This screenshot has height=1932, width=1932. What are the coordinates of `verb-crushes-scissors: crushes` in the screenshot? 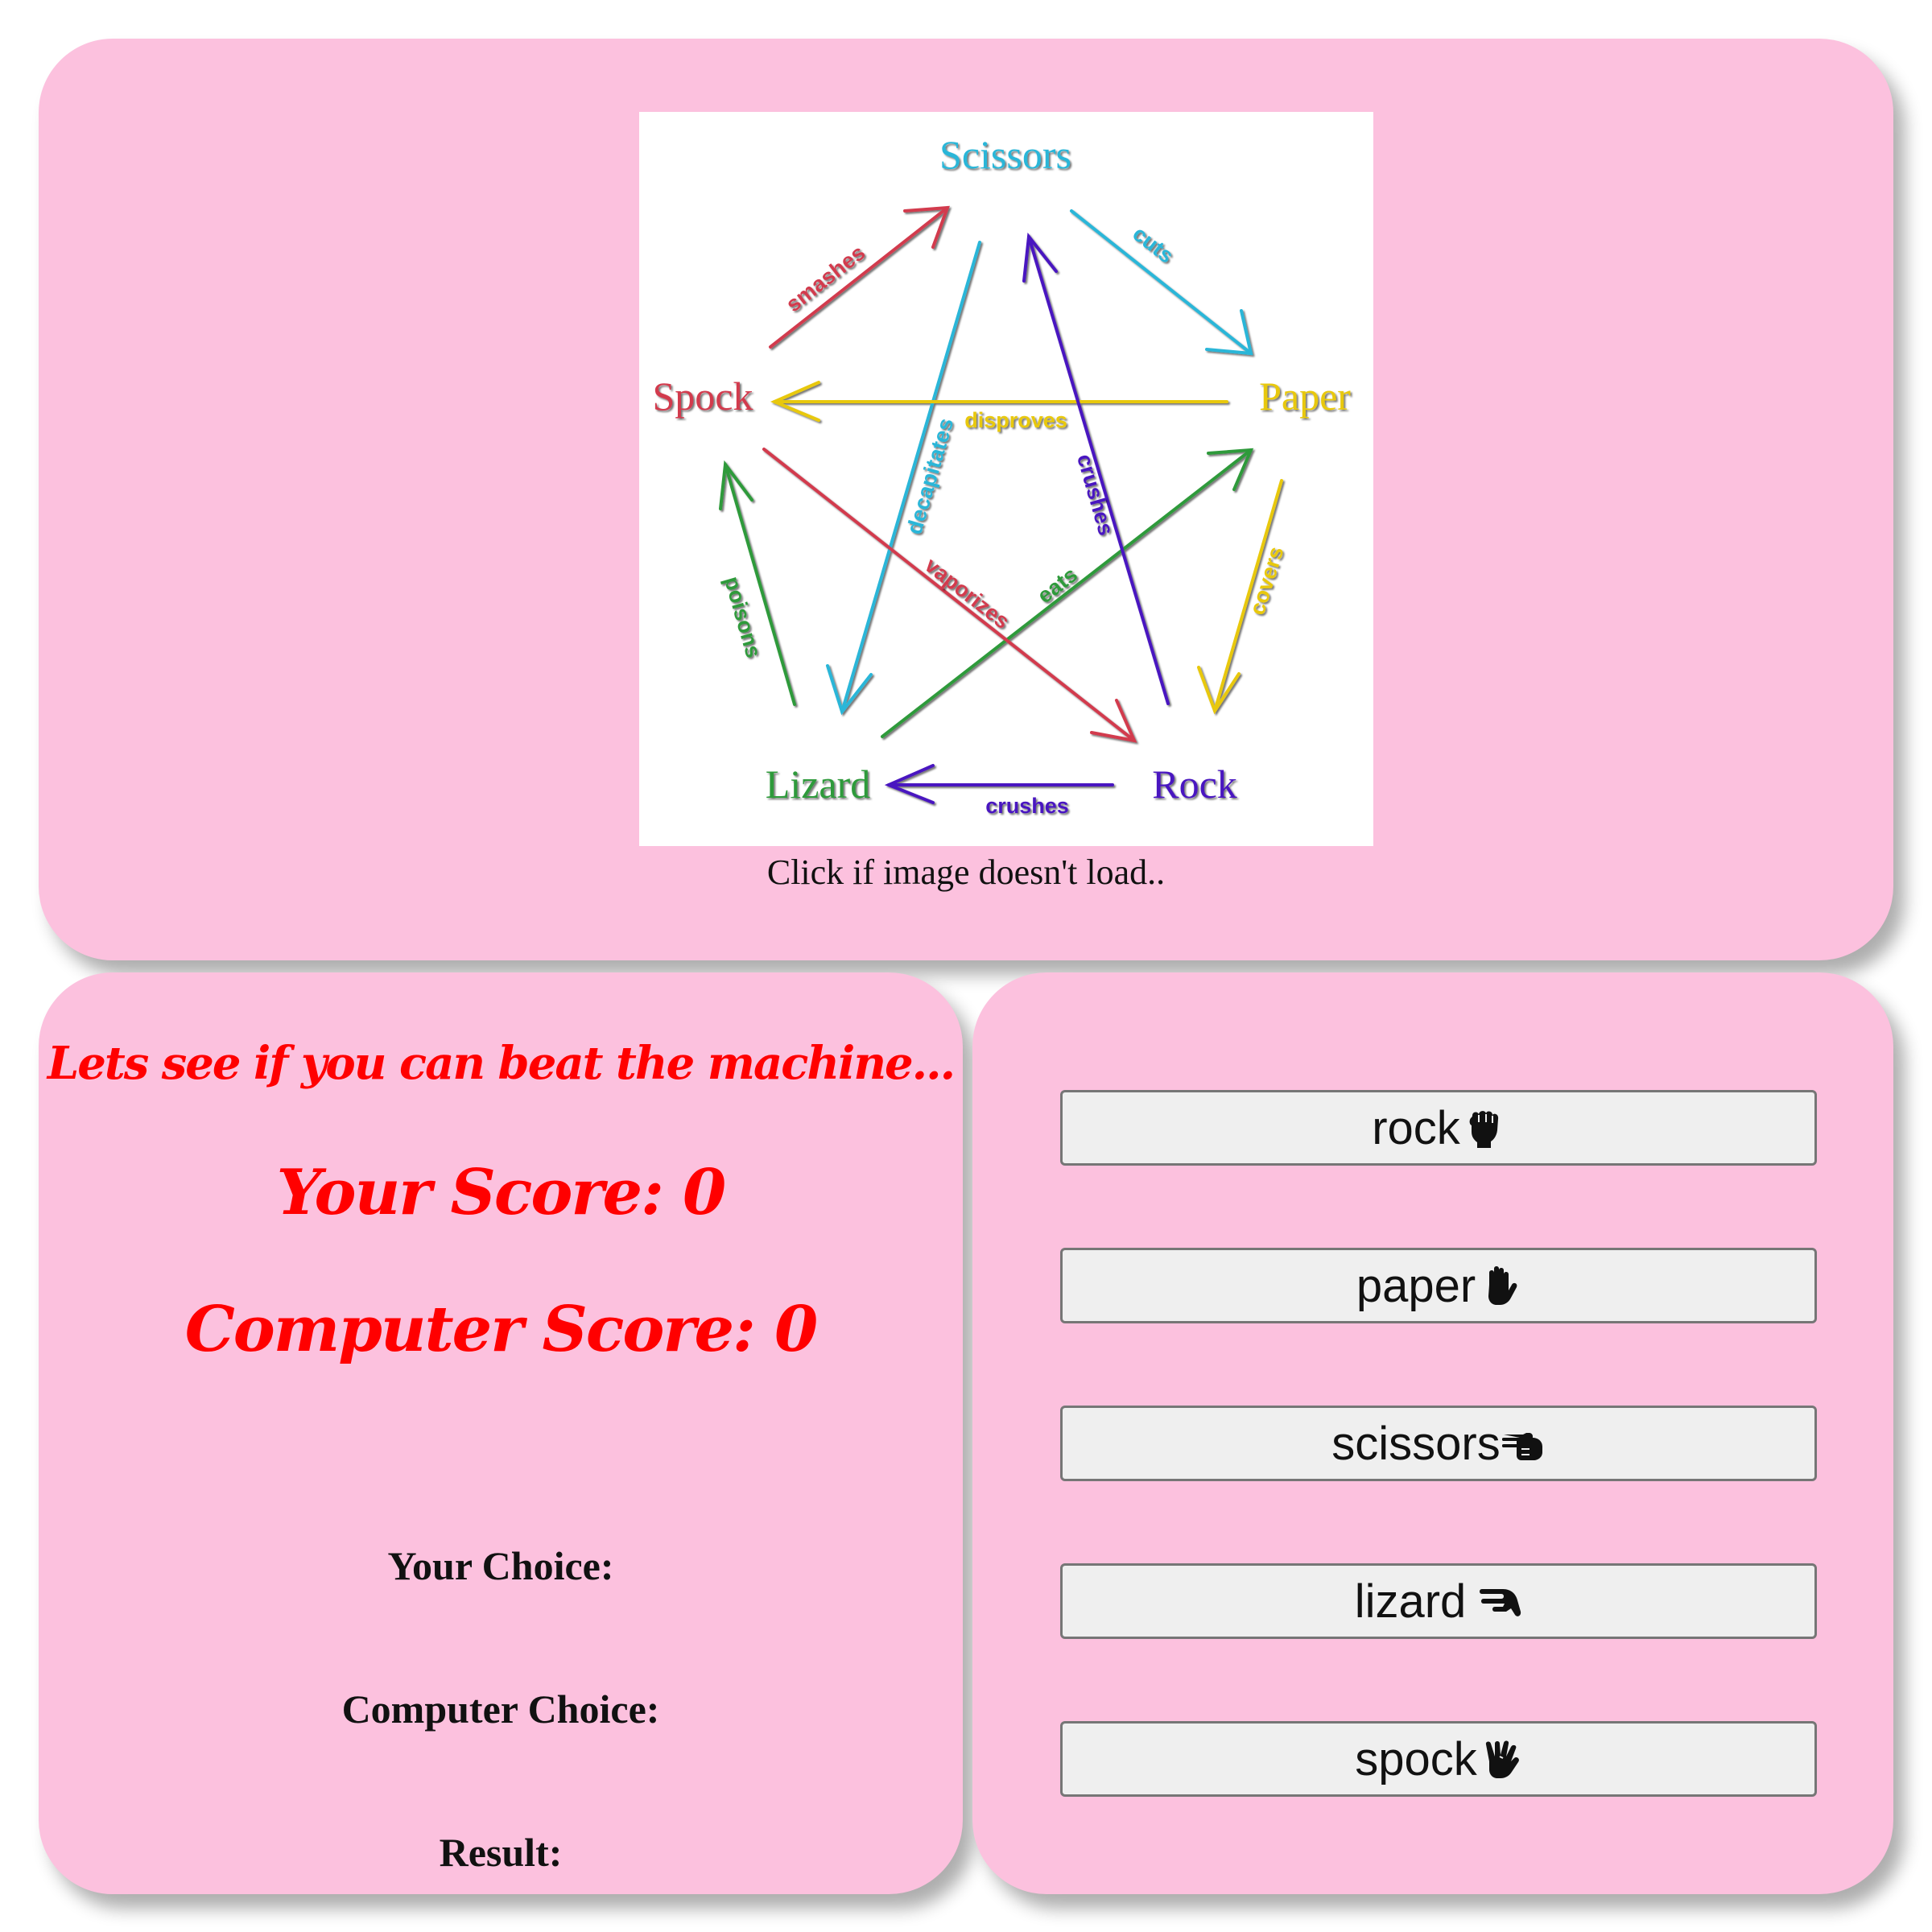 It's located at (1095, 495).